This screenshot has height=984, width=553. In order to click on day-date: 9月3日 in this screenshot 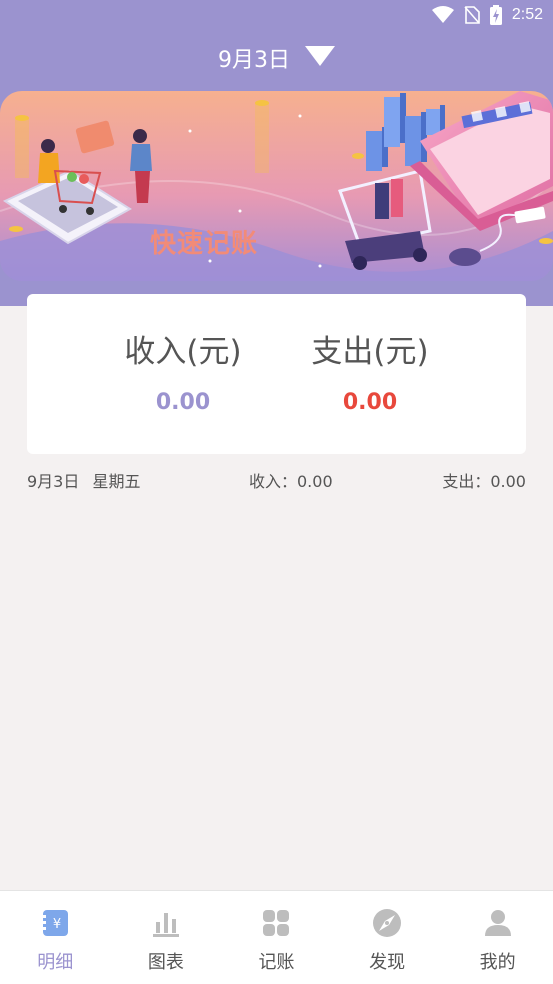, I will do `click(53, 481)`.